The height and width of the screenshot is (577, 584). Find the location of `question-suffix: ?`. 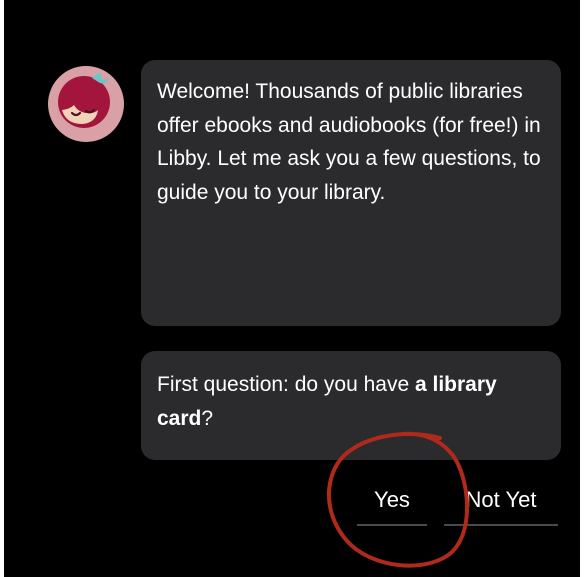

question-suffix: ? is located at coordinates (207, 418).